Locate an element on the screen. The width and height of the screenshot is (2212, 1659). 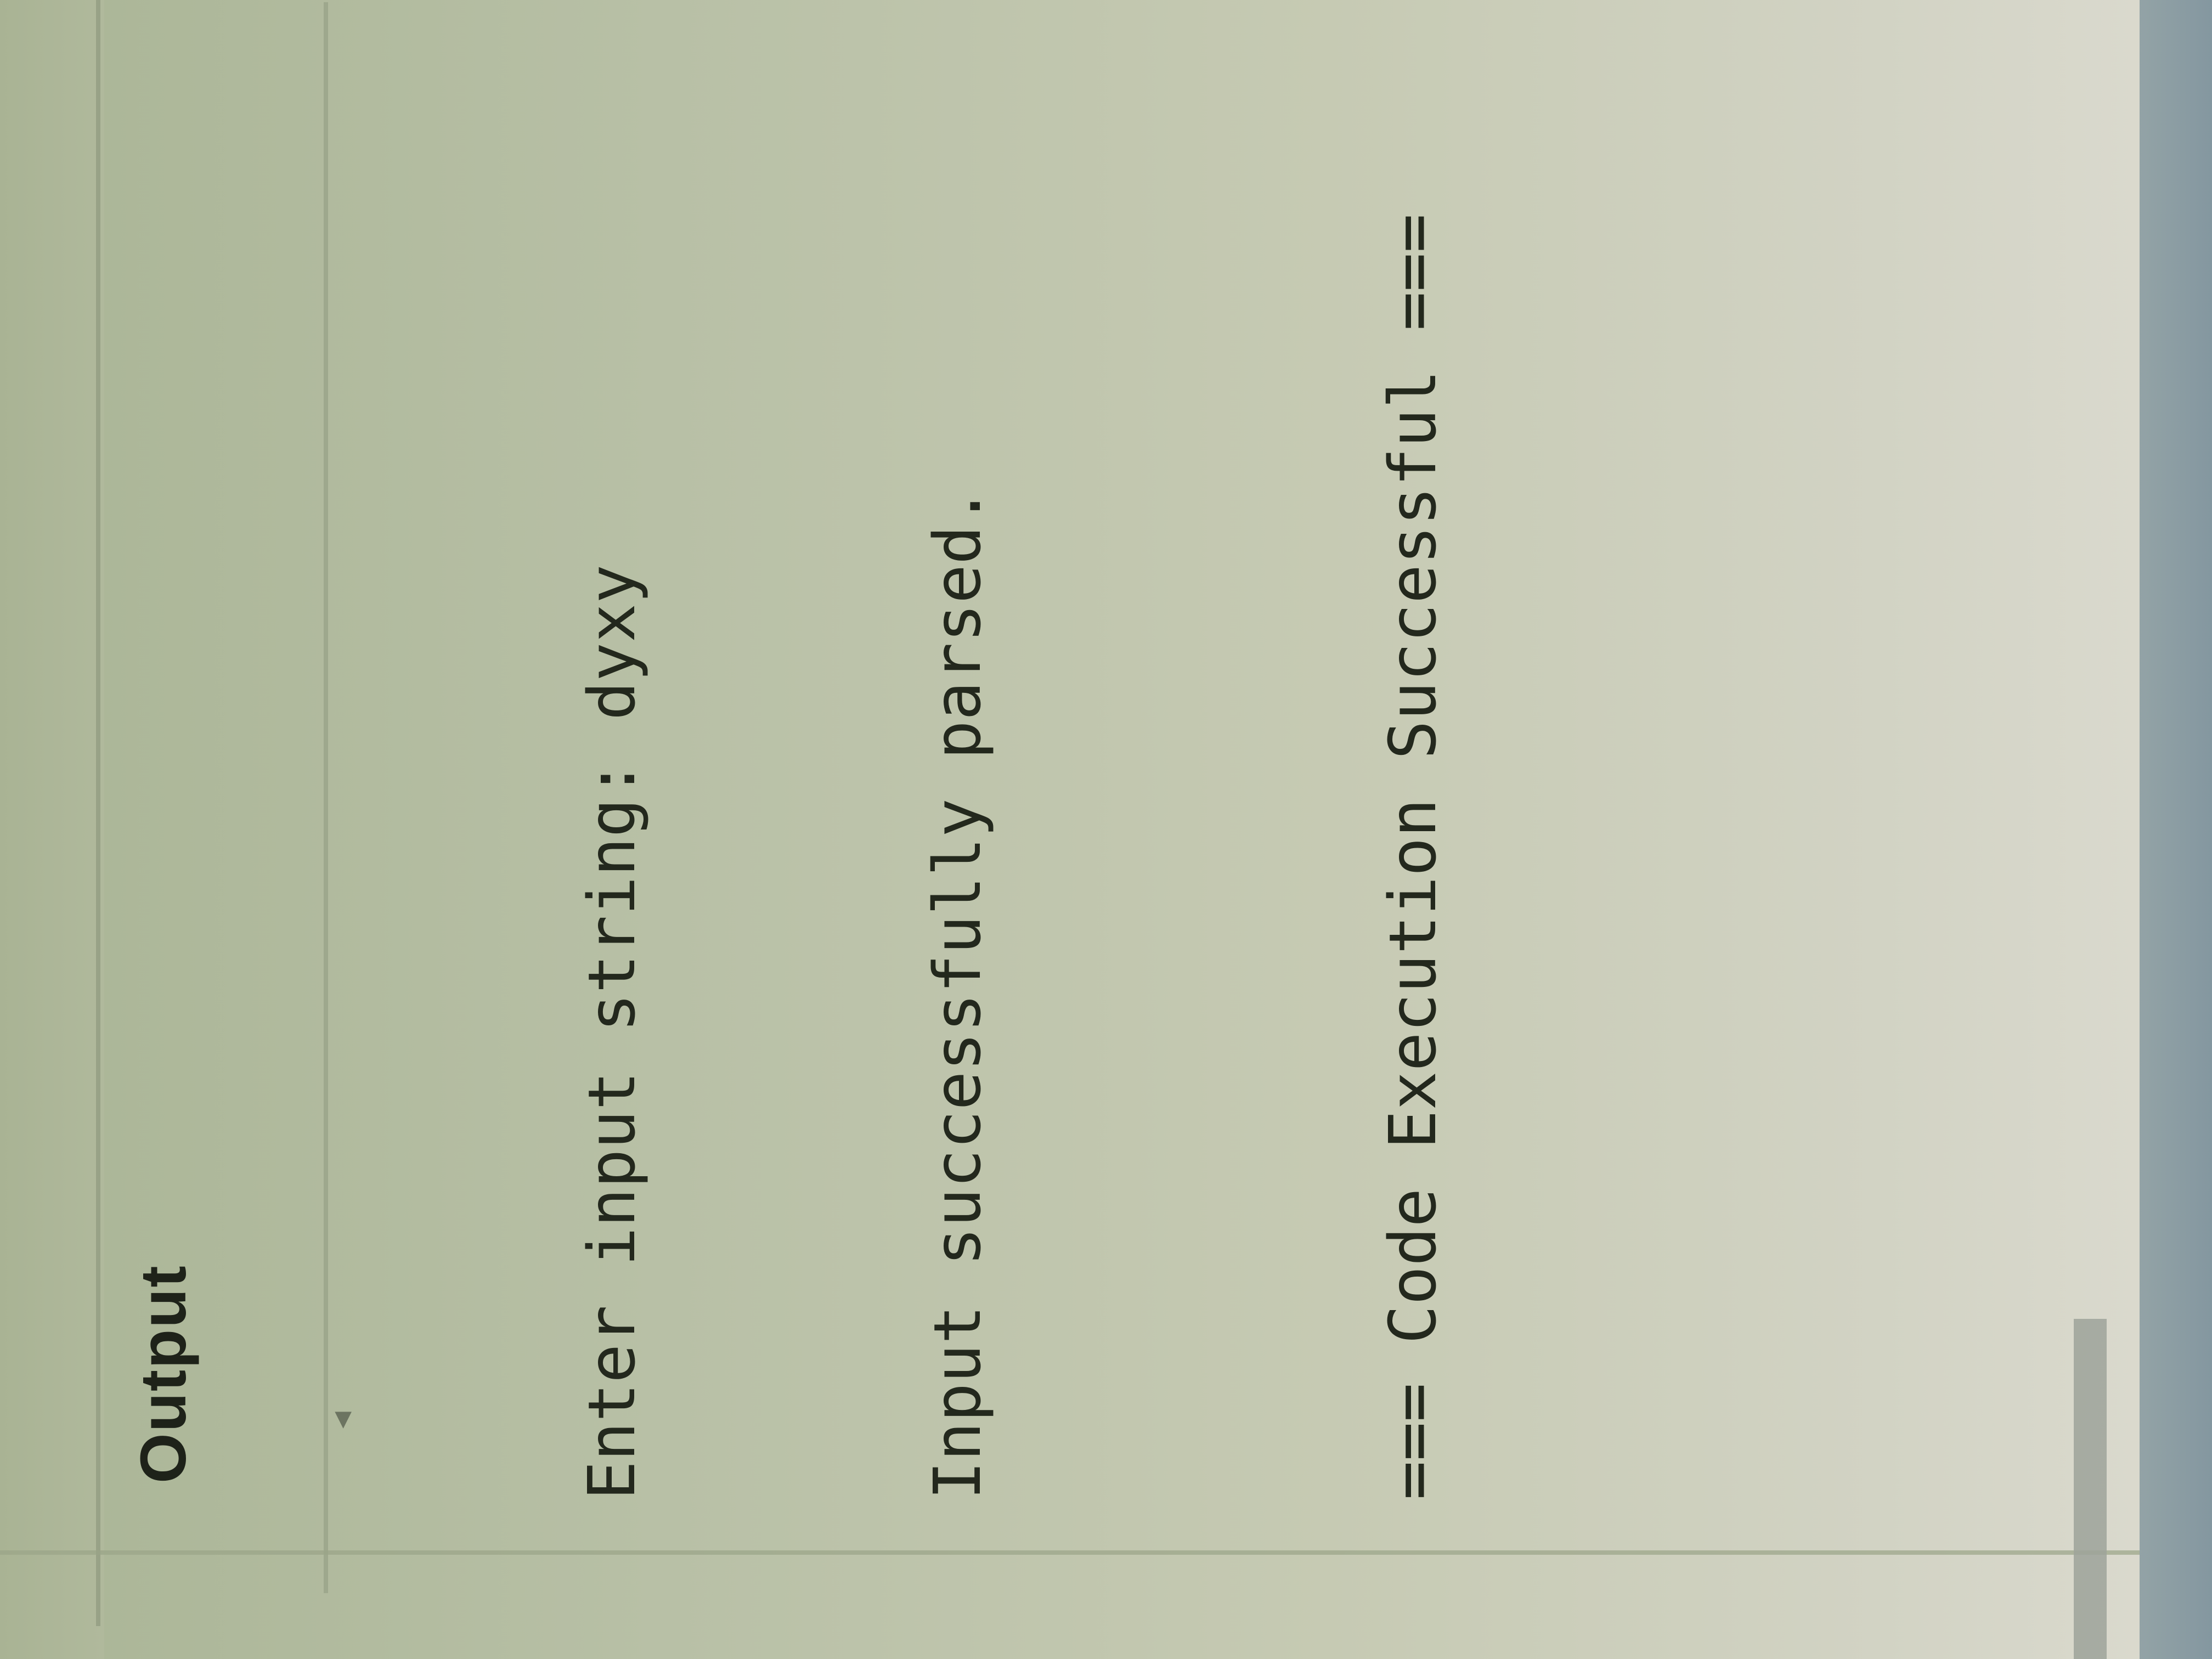
panel-divider is located at coordinates (1106, 1552).